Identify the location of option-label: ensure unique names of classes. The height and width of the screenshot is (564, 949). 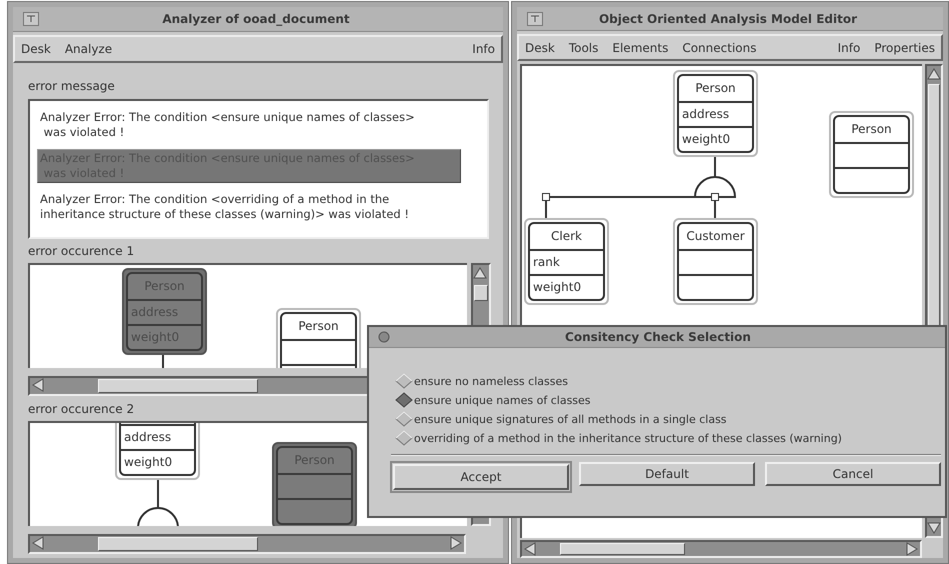
(502, 400).